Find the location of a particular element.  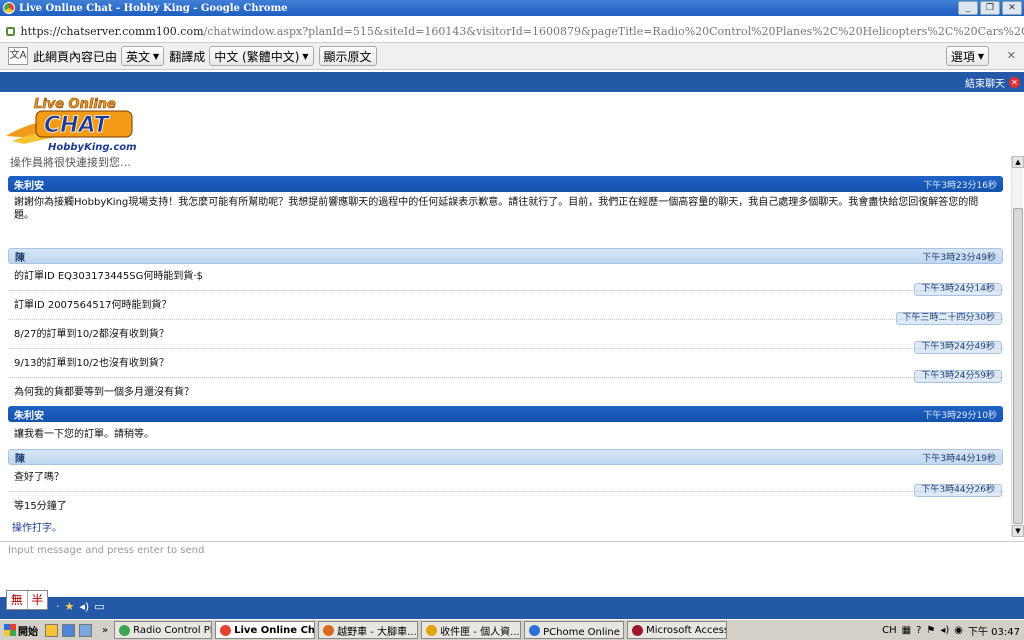

message-time: 下午3時23分49秒 is located at coordinates (959, 257).